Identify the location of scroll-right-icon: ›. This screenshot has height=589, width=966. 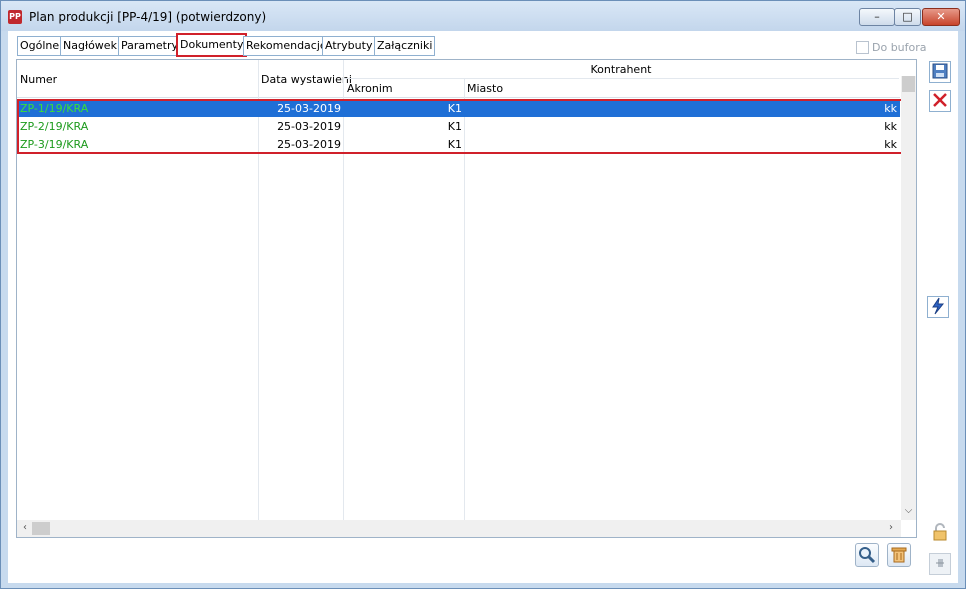
(891, 528).